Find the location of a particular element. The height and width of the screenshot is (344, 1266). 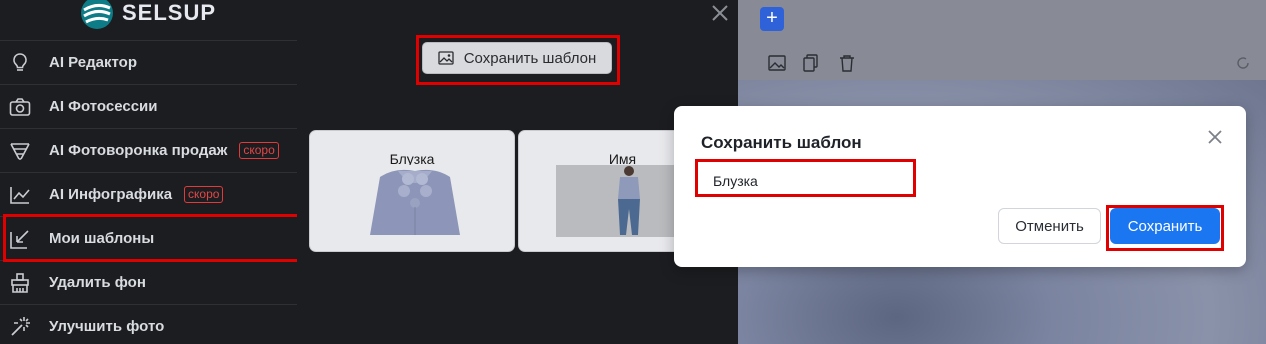

highlight-my-templates is located at coordinates (153, 238).